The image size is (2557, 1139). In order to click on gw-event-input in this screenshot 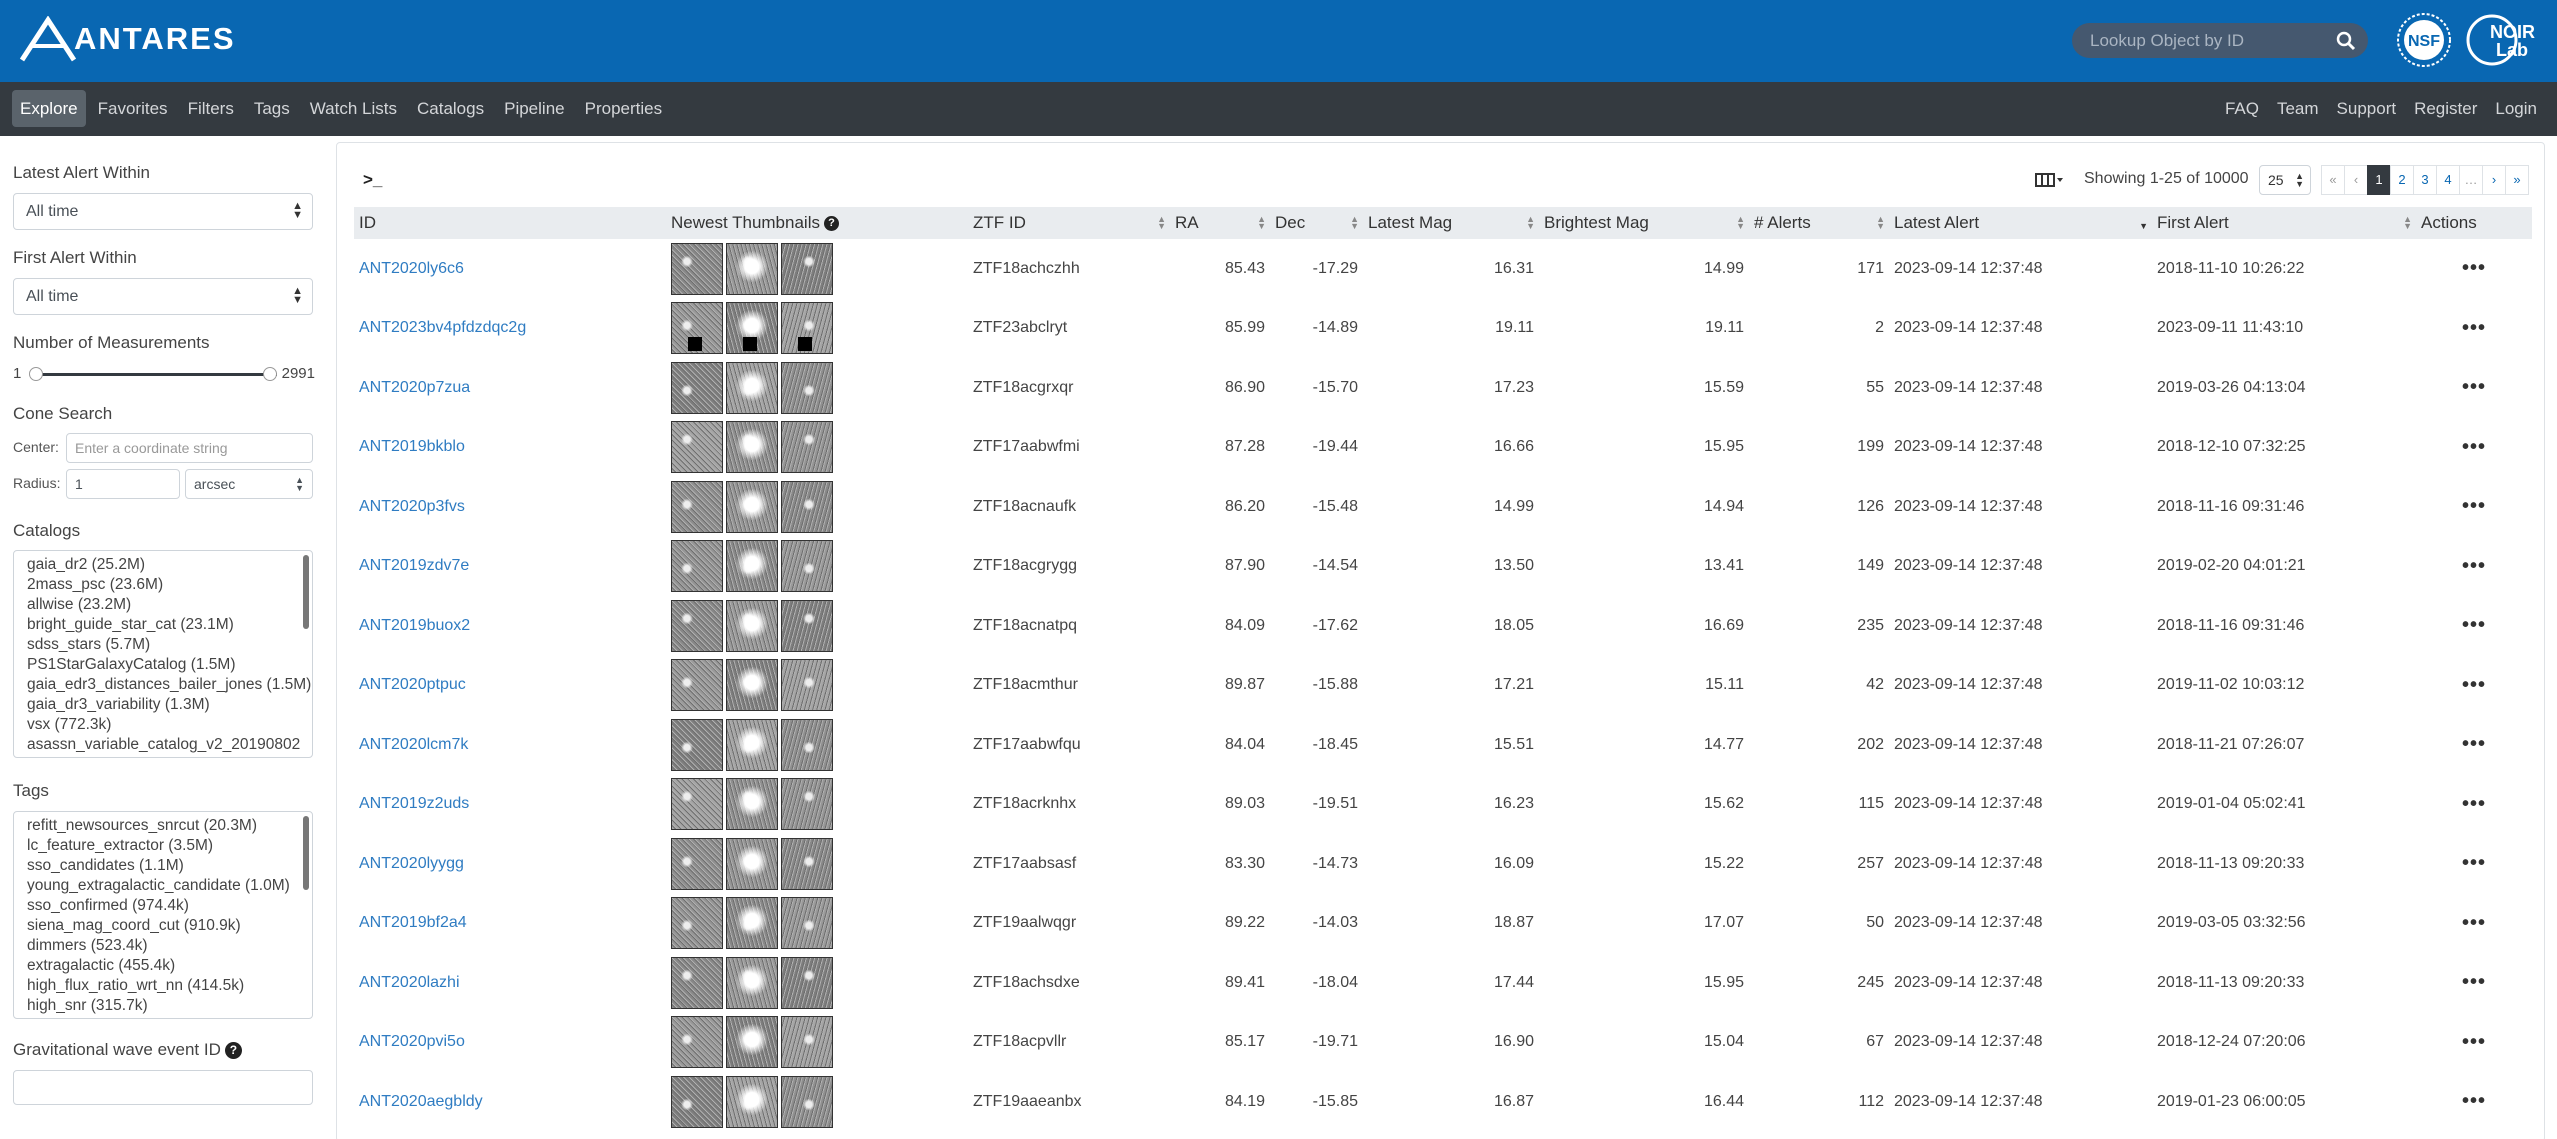, I will do `click(163, 1087)`.